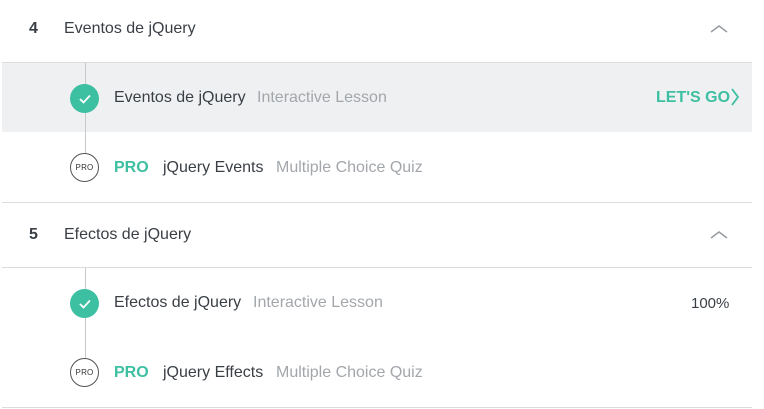 The width and height of the screenshot is (764, 409). What do you see at coordinates (180, 98) in the screenshot?
I see `lesson-title: Eventos de jQuery` at bounding box center [180, 98].